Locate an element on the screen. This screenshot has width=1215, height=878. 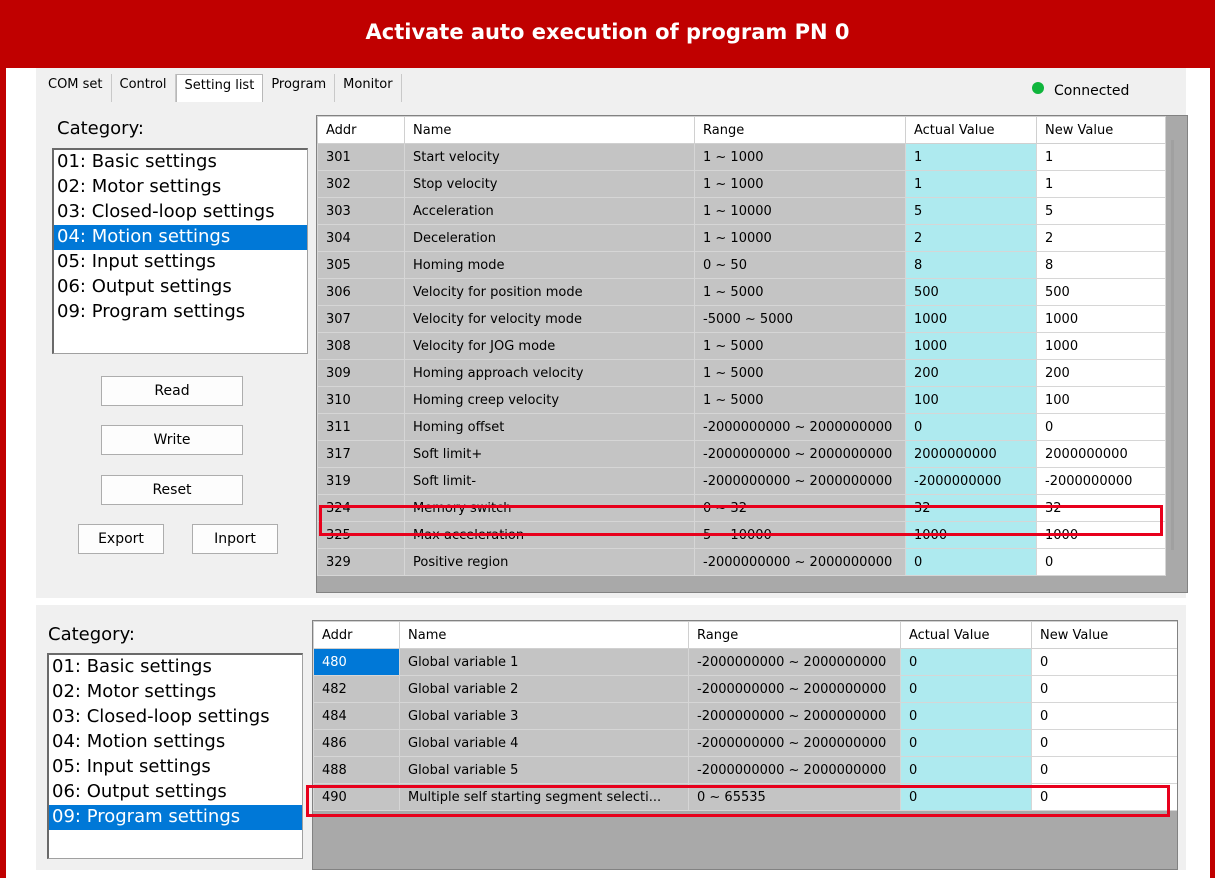
read-button: Read is located at coordinates (172, 391).